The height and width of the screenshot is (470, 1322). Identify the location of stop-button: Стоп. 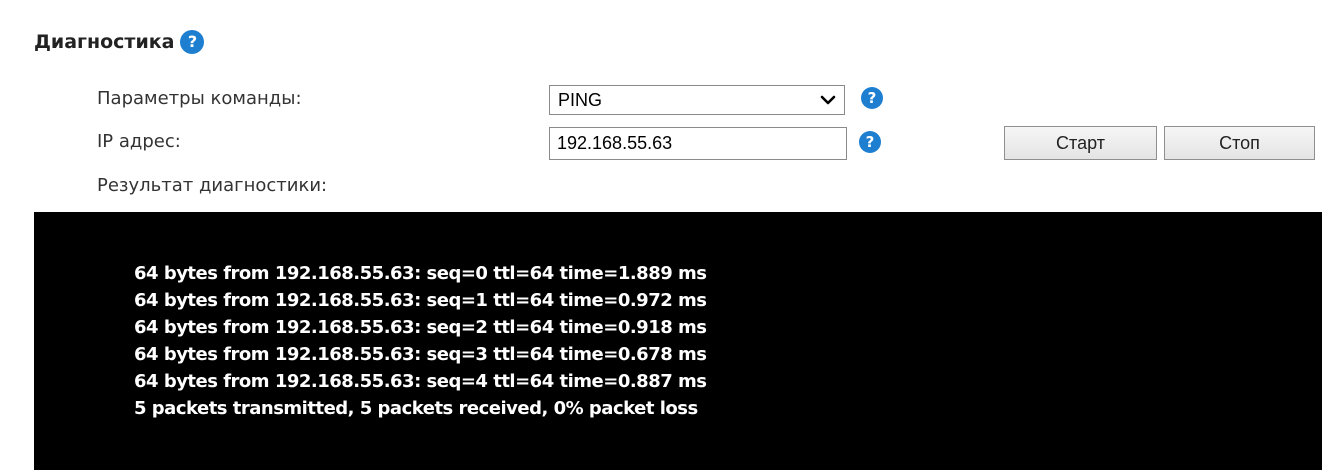
(1239, 143).